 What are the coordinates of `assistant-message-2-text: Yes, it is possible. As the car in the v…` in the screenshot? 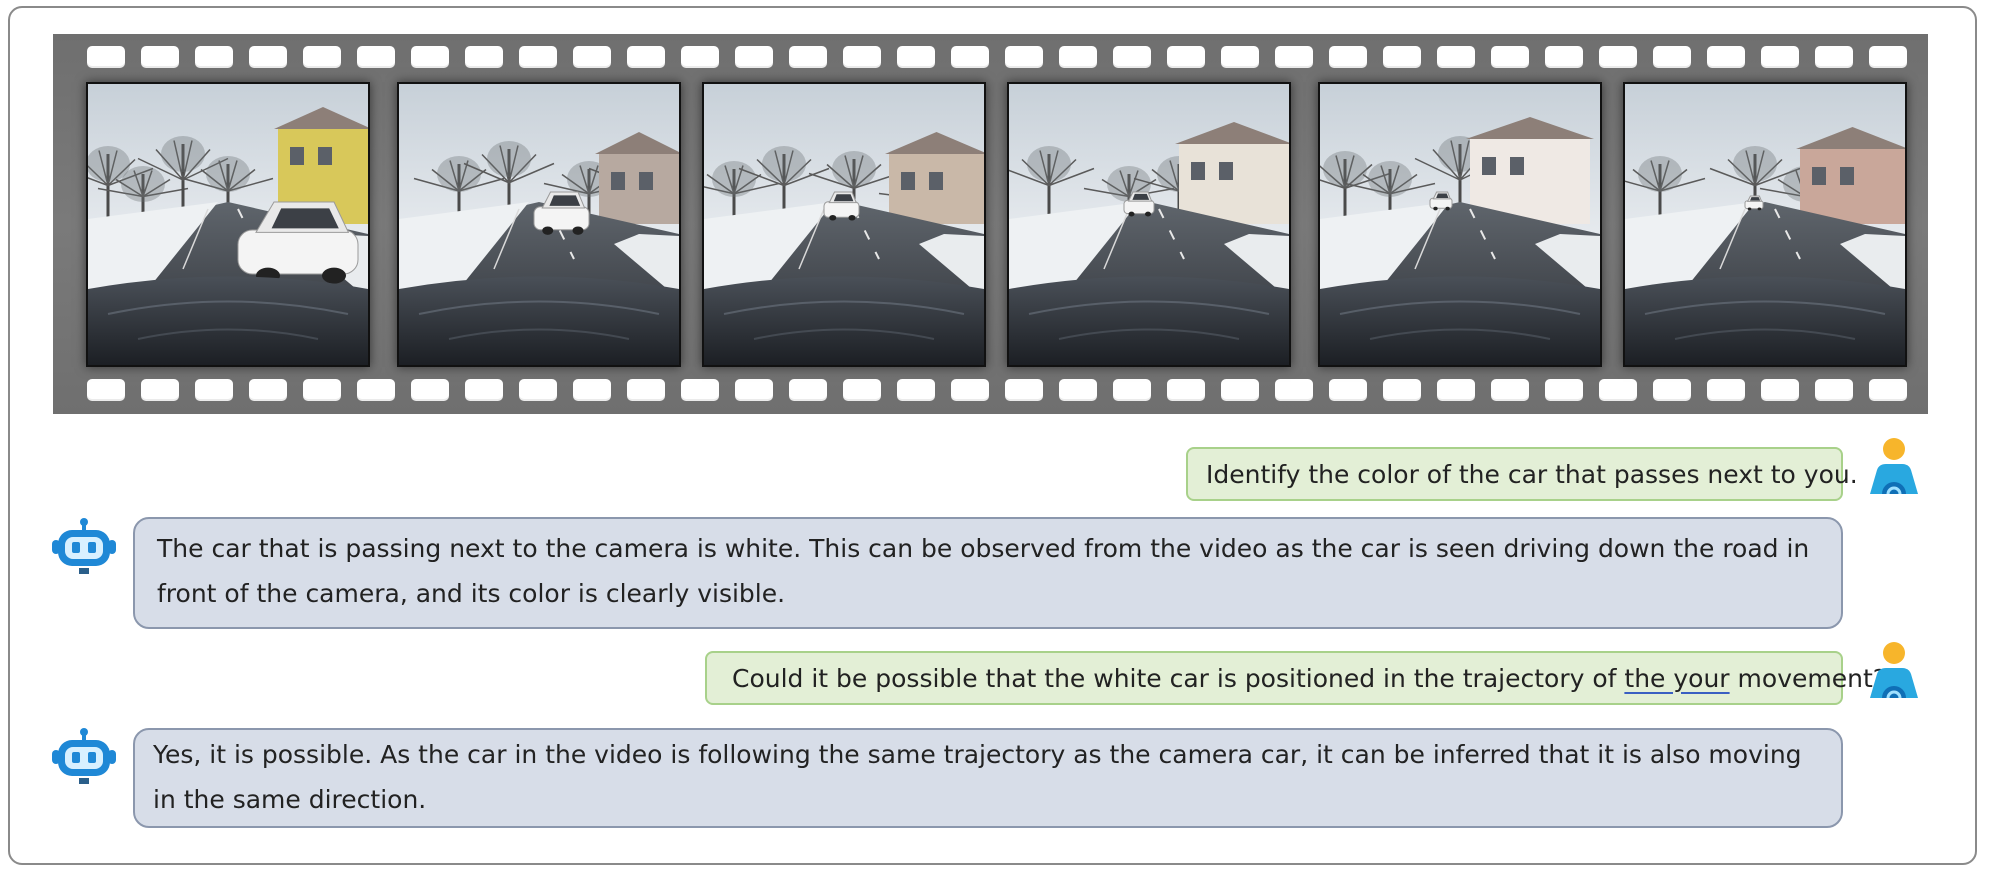 It's located at (977, 777).